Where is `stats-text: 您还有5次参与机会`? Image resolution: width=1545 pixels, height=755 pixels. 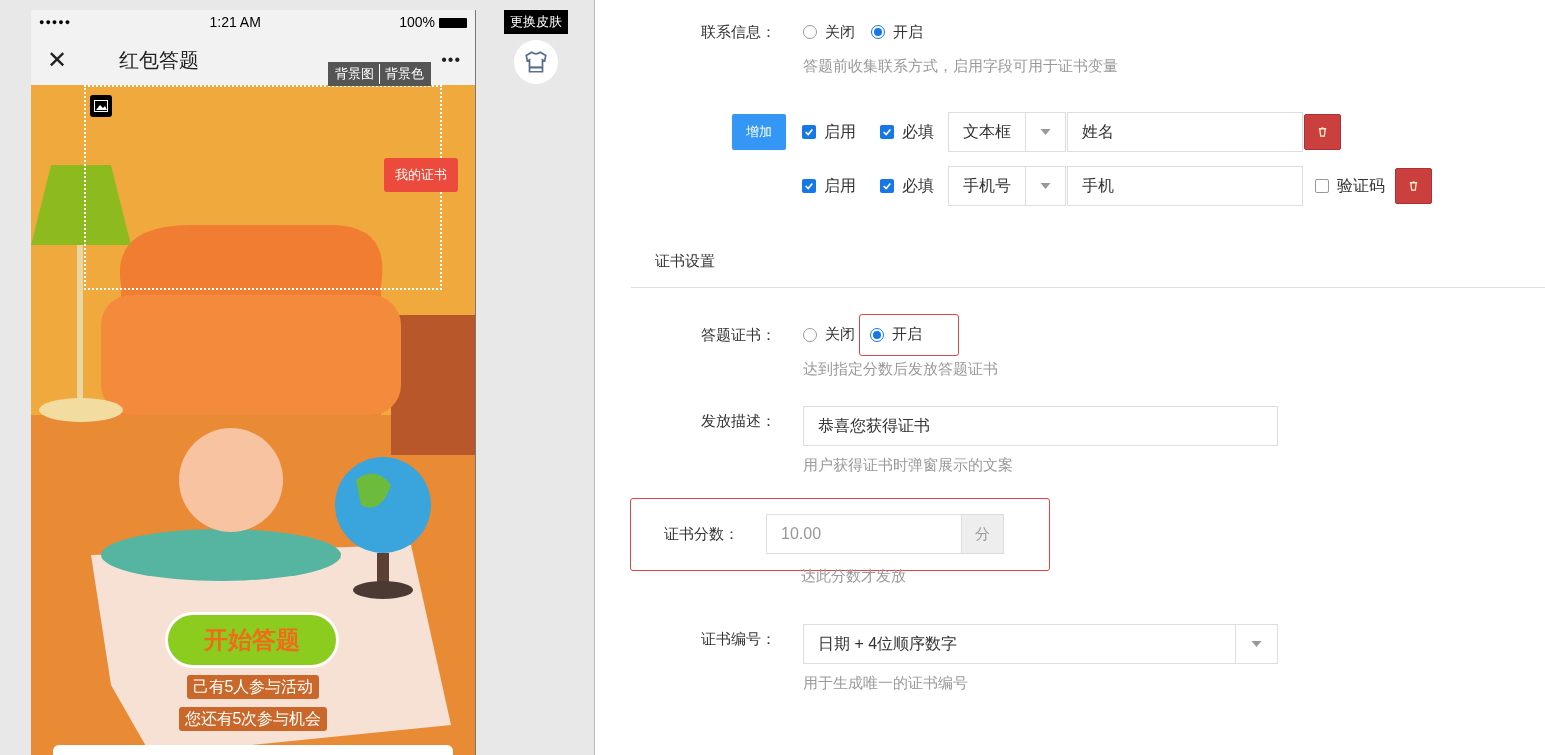
stats-text: 您还有5次参与机会 is located at coordinates (253, 719).